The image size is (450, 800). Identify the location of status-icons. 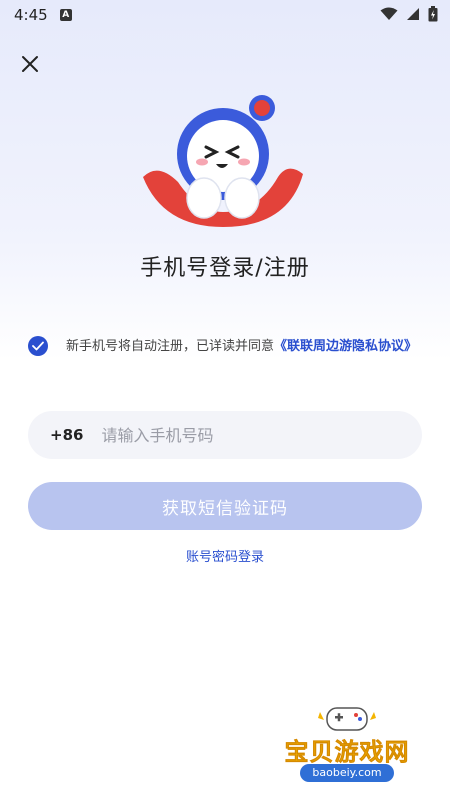
(409, 14).